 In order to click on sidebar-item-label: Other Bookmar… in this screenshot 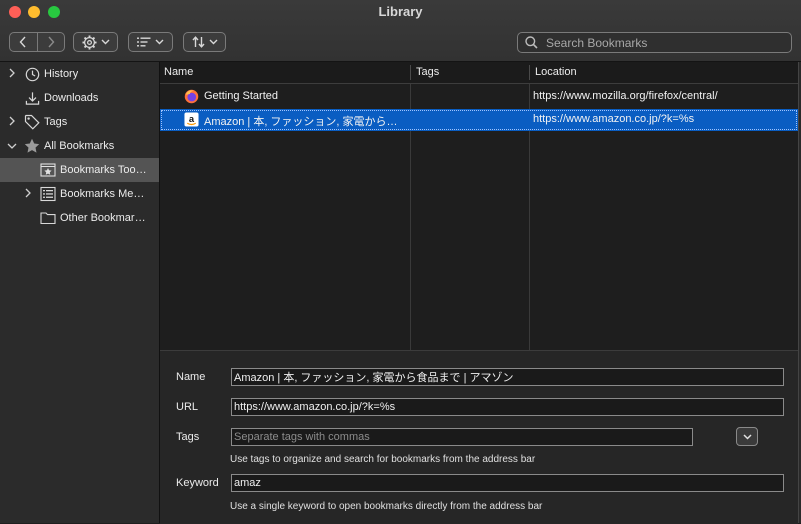, I will do `click(103, 218)`.